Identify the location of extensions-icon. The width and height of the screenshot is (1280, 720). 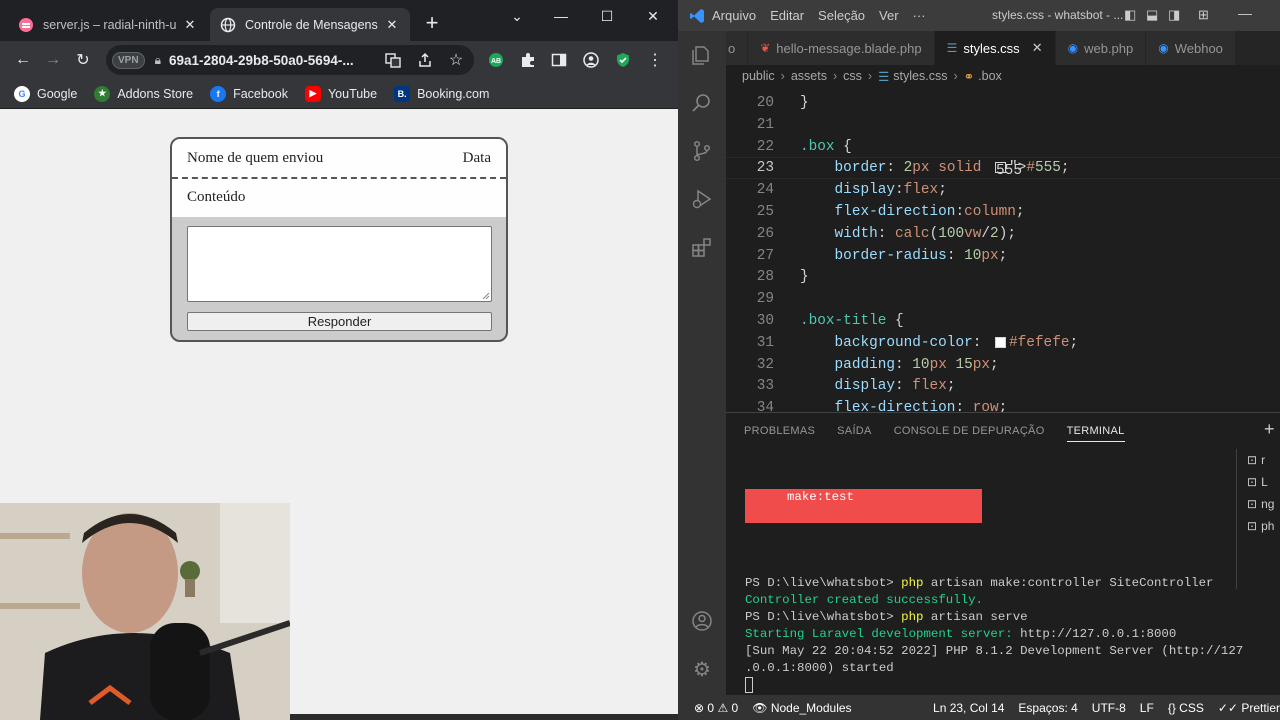
(702, 247).